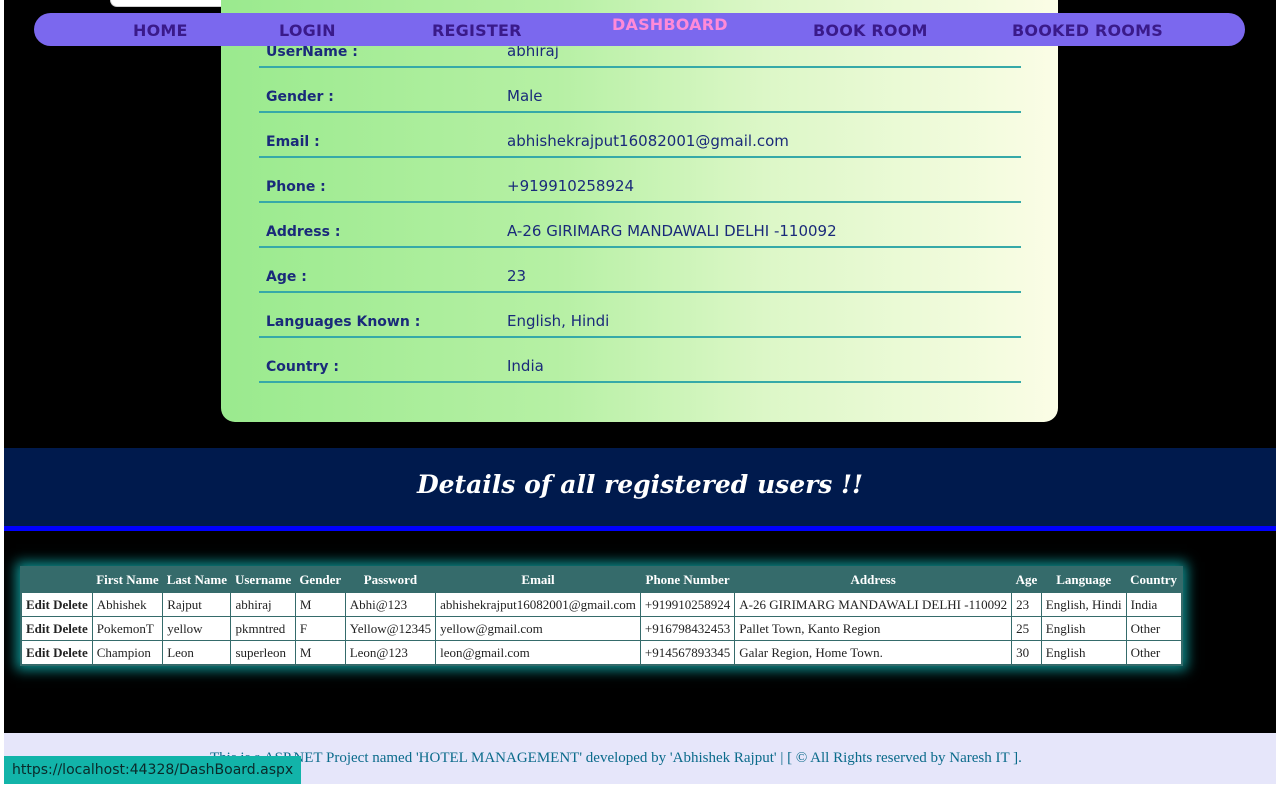 This screenshot has height=786, width=1280. Describe the element at coordinates (873, 653) in the screenshot. I see `cell-address: Galar Region, Home Town.` at that location.